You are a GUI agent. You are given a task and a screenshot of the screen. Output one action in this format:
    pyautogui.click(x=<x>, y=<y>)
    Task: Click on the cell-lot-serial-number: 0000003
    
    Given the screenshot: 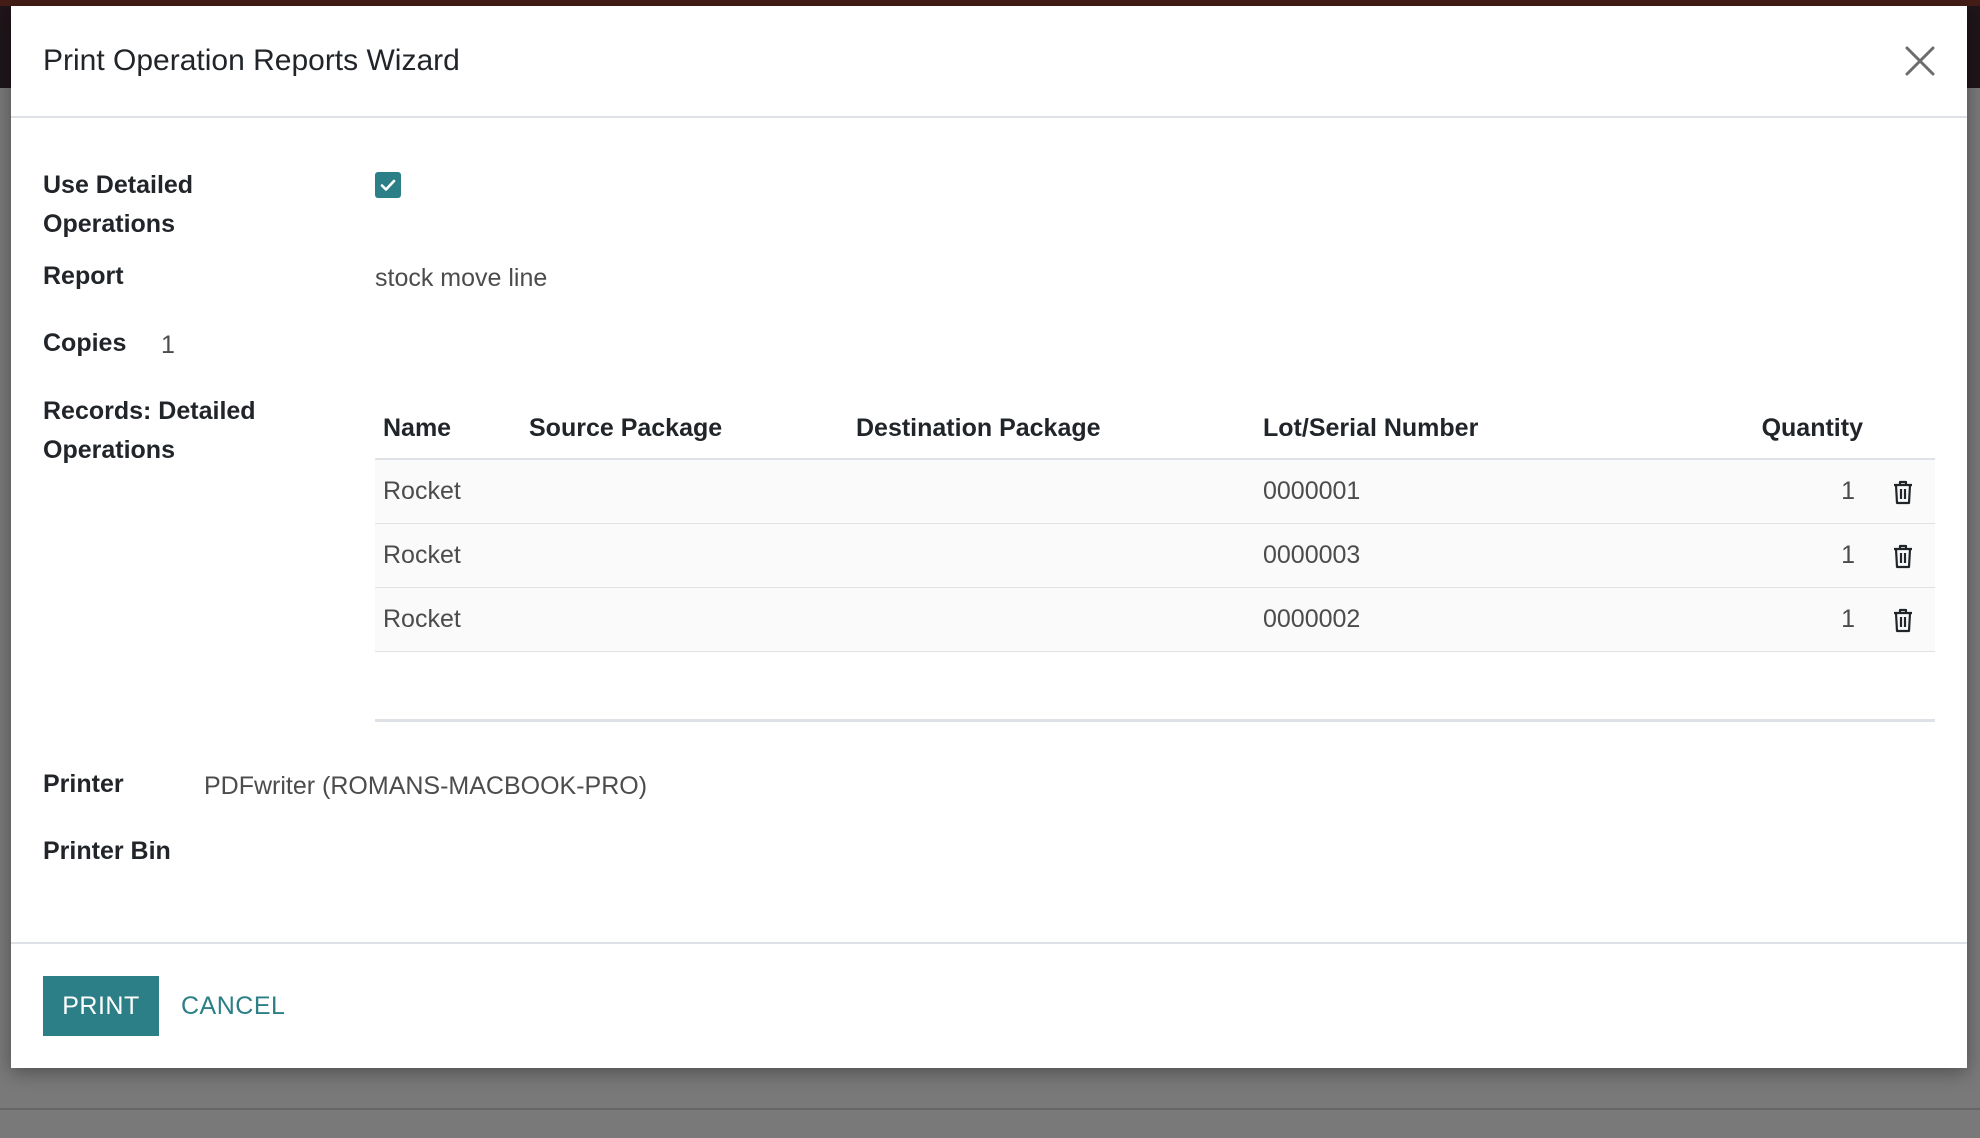 What is the action you would take?
    pyautogui.click(x=1312, y=555)
    